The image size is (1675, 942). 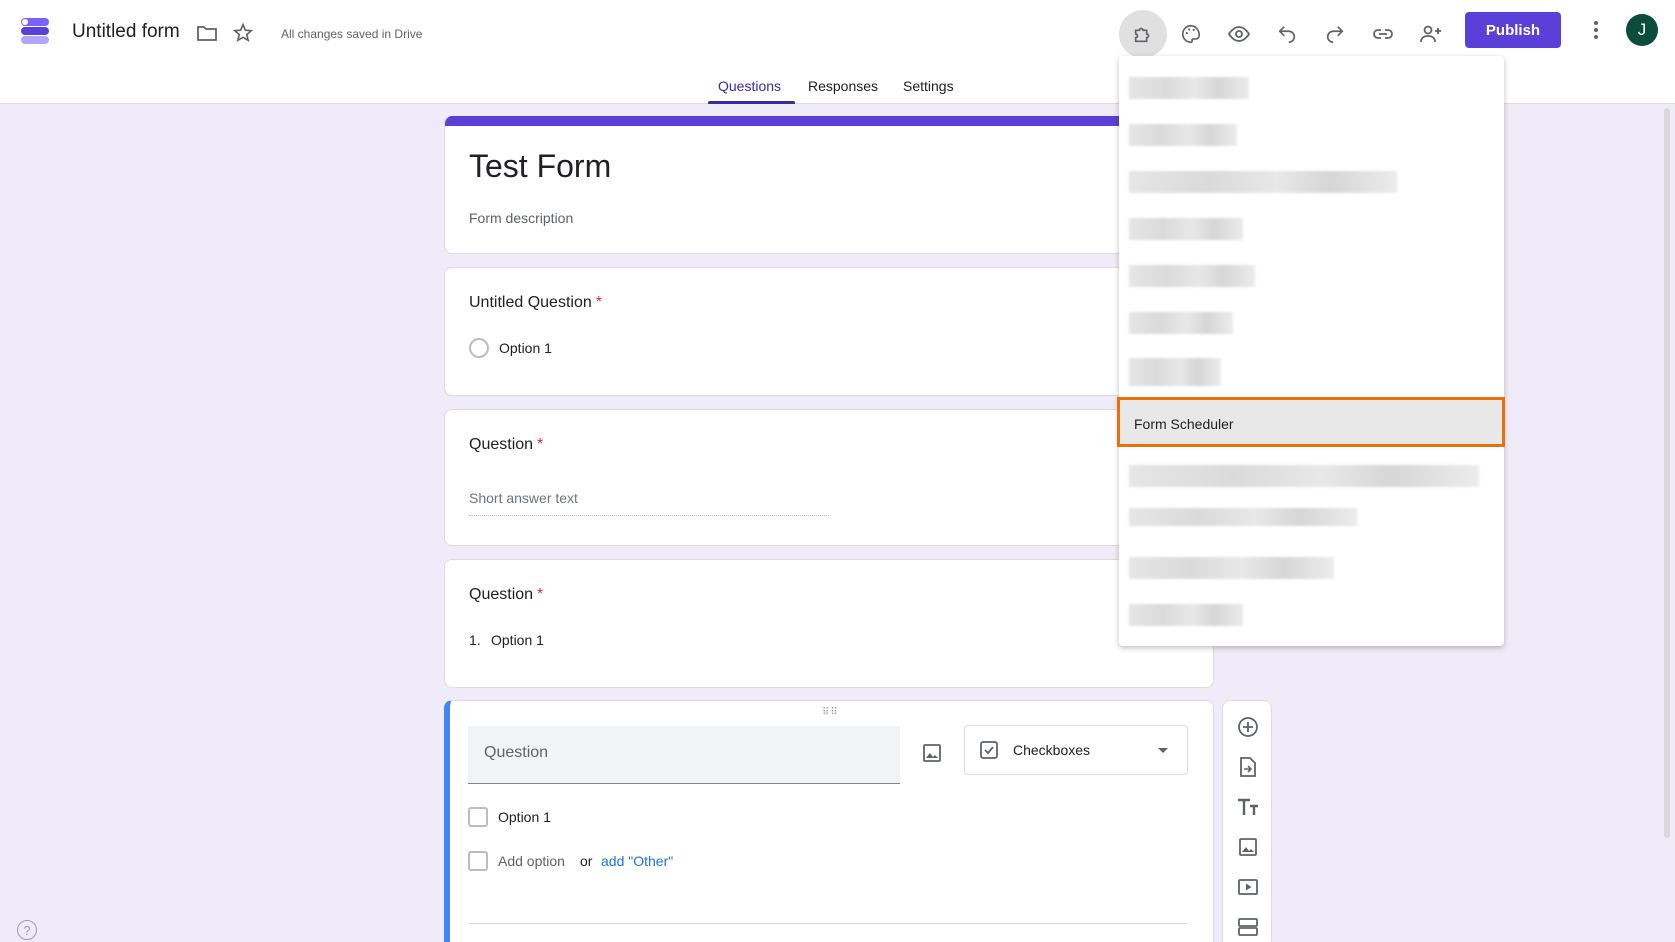 I want to click on add-title-icon, so click(x=1248, y=807).